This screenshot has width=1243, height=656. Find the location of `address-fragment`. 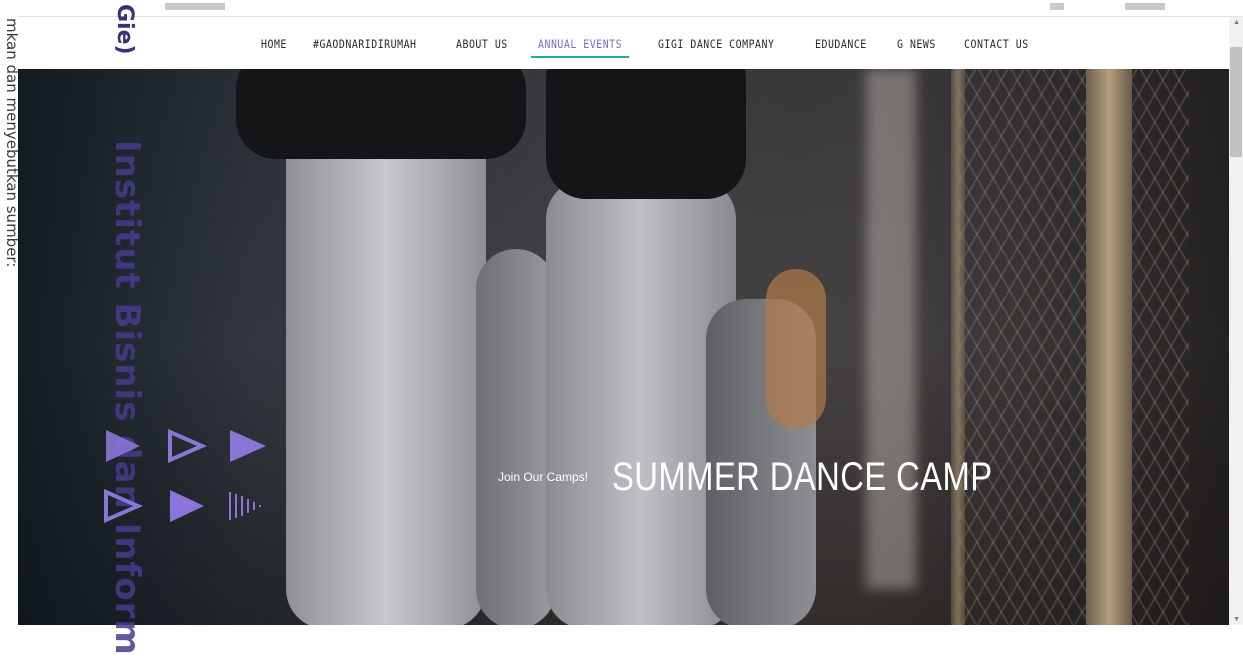

address-fragment is located at coordinates (195, 6).